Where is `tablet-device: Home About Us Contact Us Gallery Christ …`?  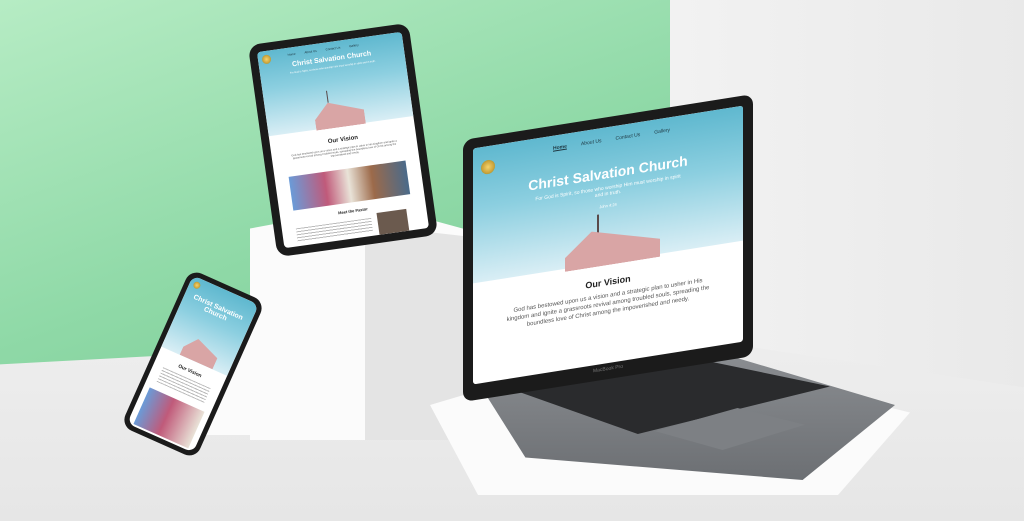
tablet-device: Home About Us Contact Us Gallery Christ … is located at coordinates (343, 140).